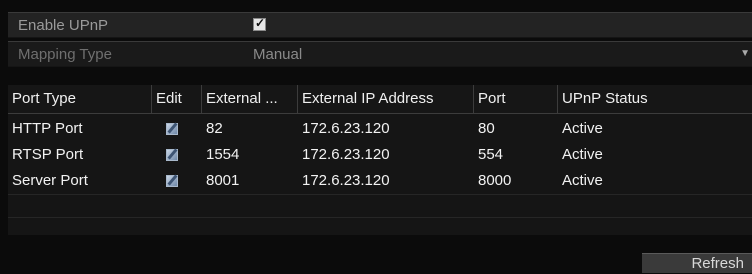 This screenshot has height=274, width=752. What do you see at coordinates (277, 54) in the screenshot?
I see `mapping-type-select: Manual` at bounding box center [277, 54].